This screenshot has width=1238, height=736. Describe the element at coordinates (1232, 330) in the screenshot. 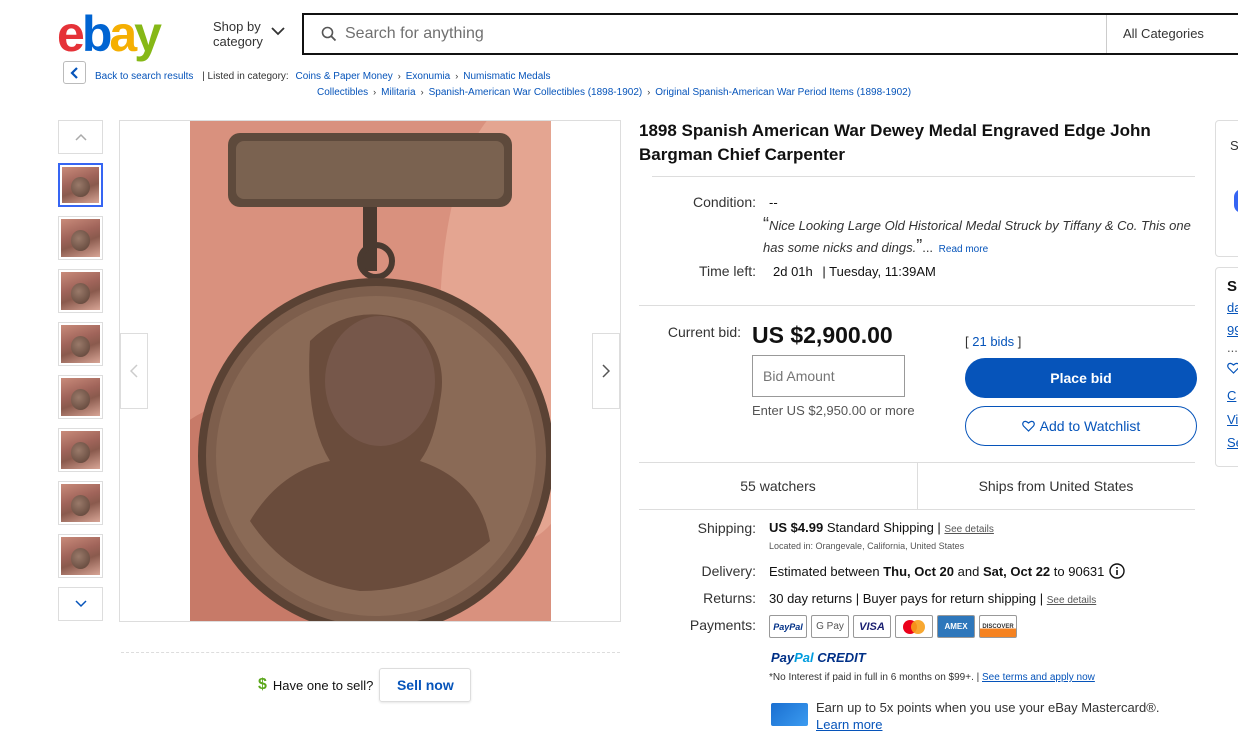

I see `side-feedback-link: 99` at that location.